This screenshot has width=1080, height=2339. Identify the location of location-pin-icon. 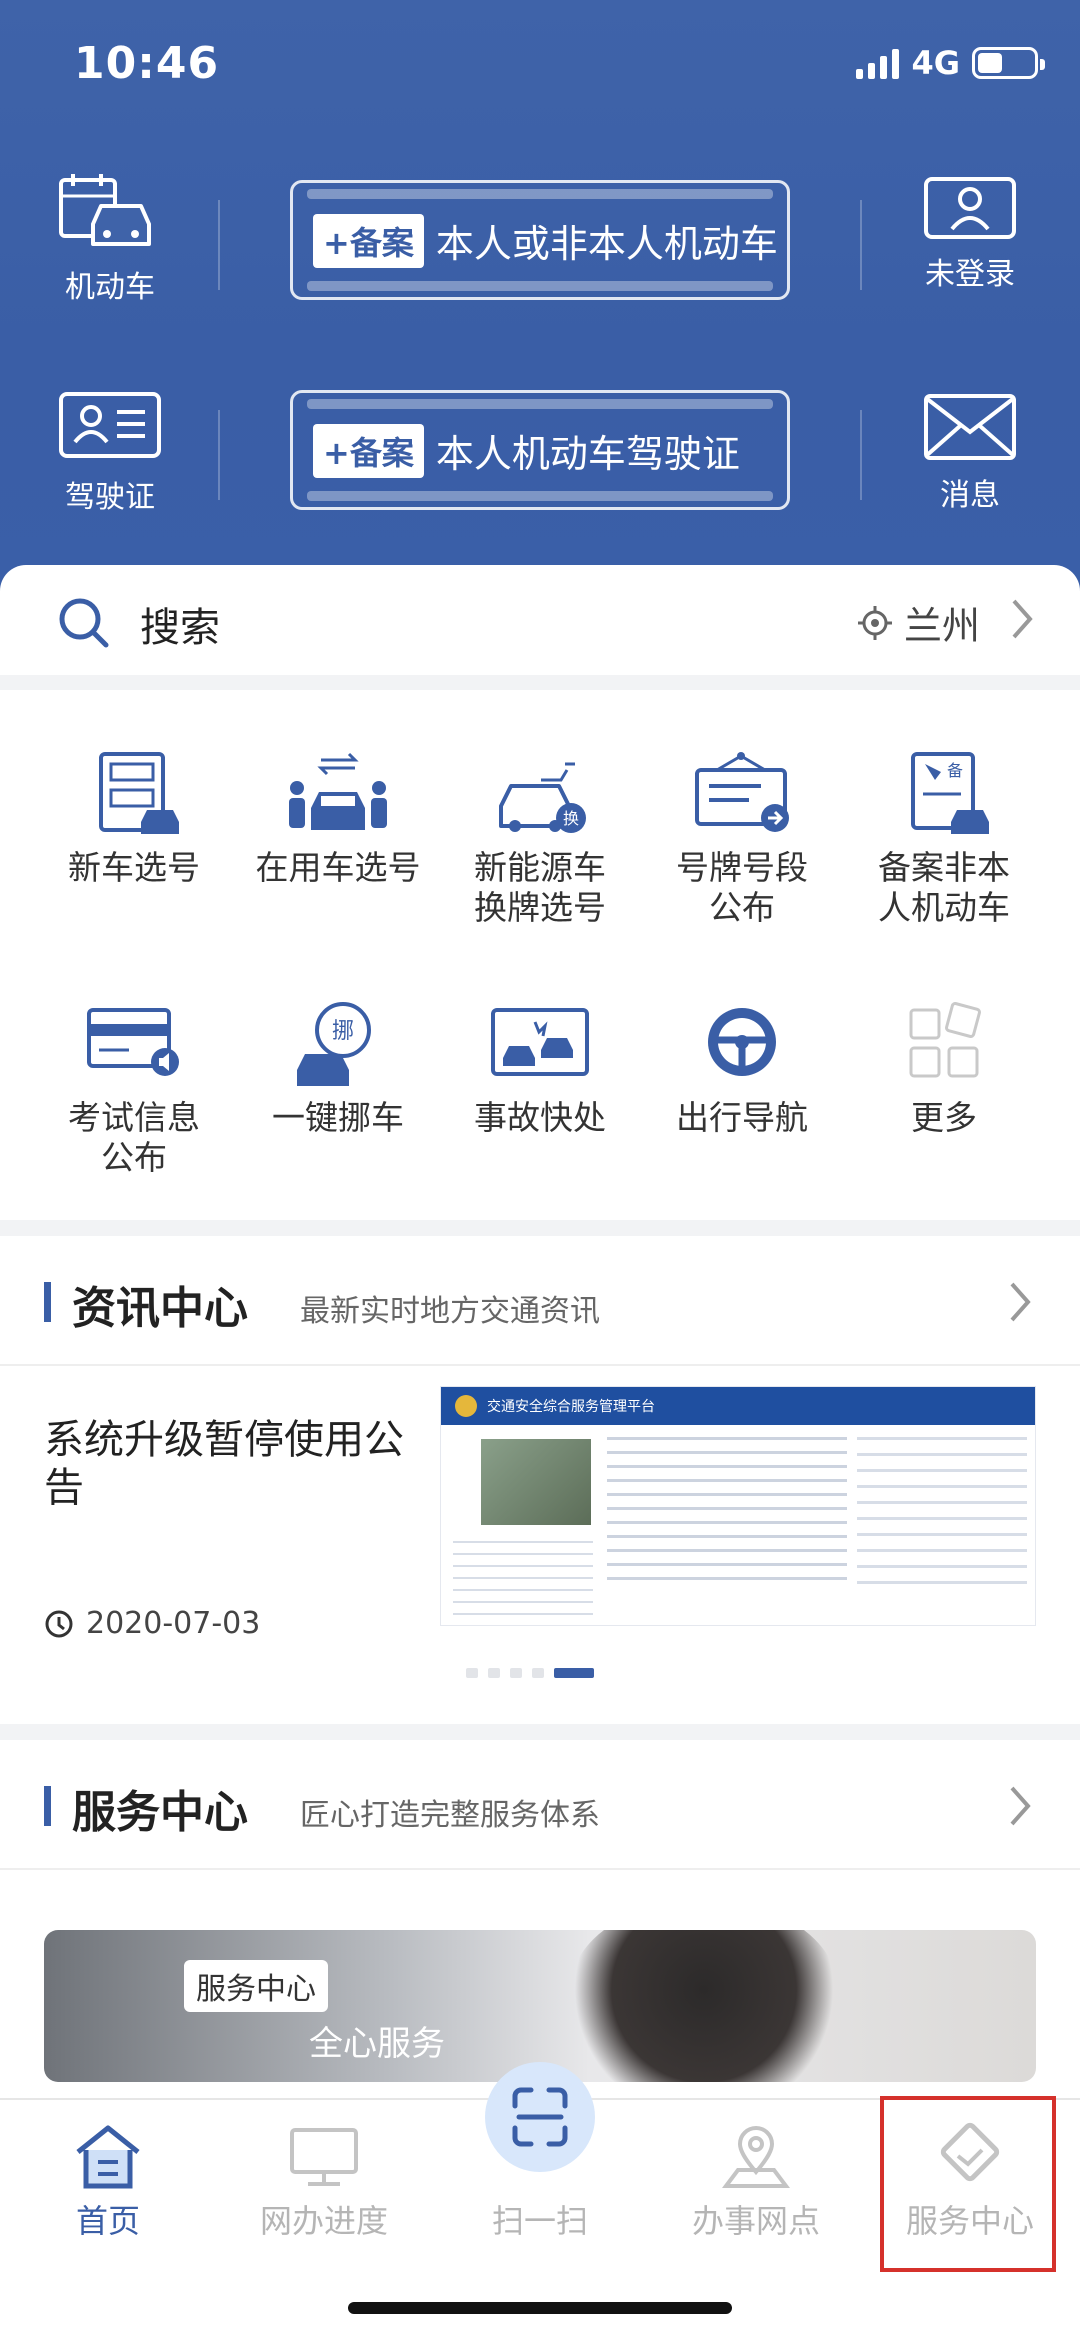
(756, 2157).